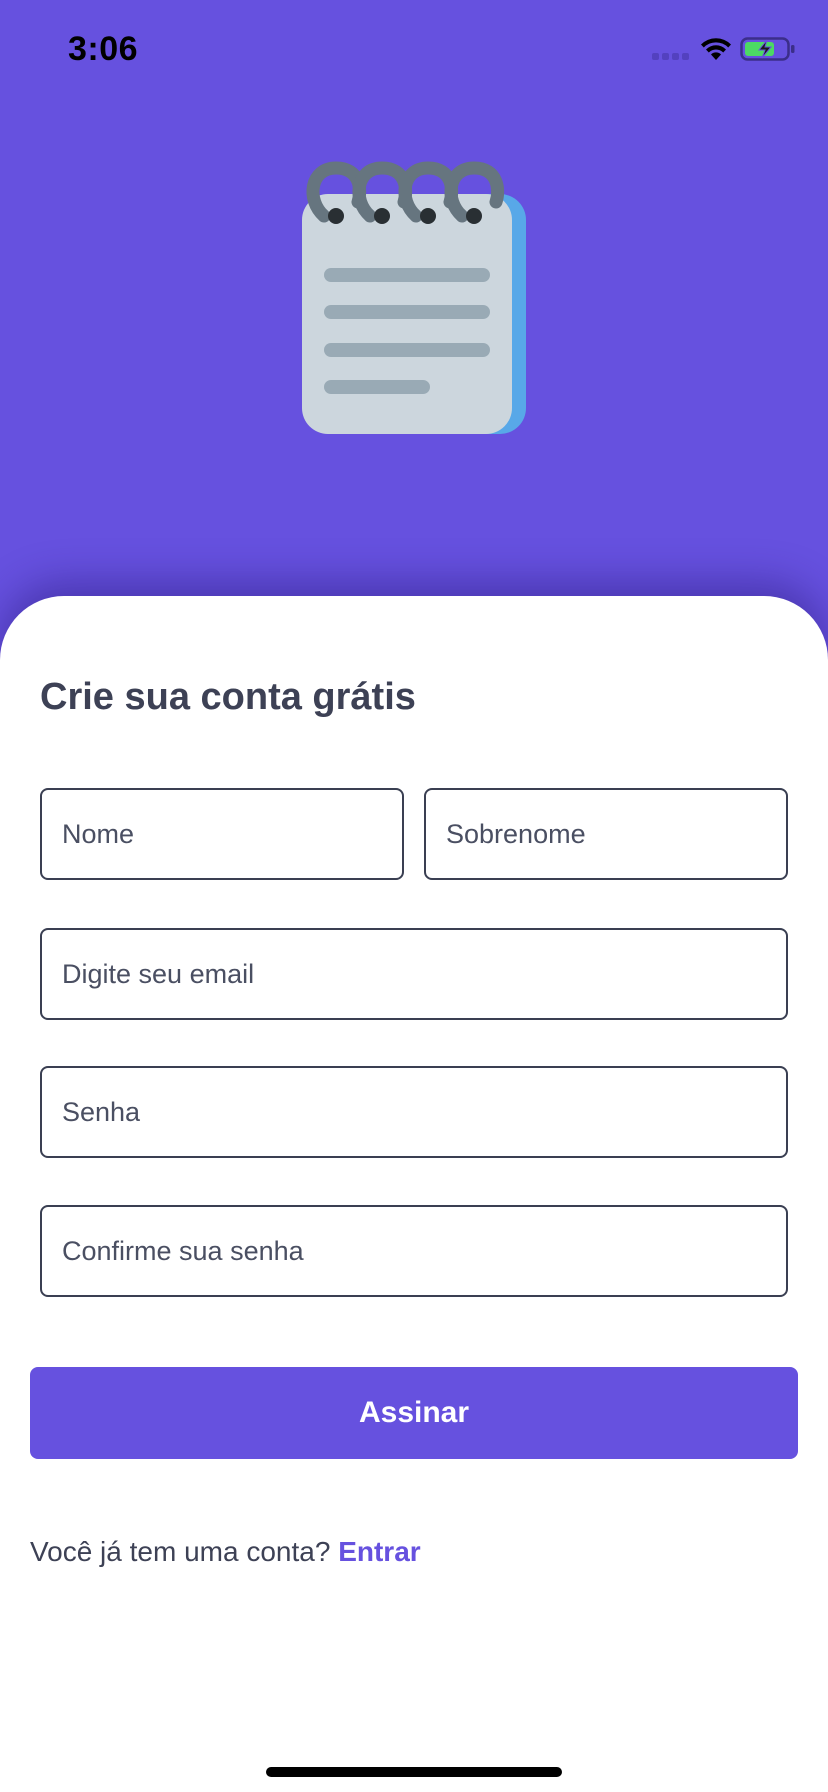 The width and height of the screenshot is (828, 1792). I want to click on login-prompt-text: Você já tem uma conta?, so click(180, 1551).